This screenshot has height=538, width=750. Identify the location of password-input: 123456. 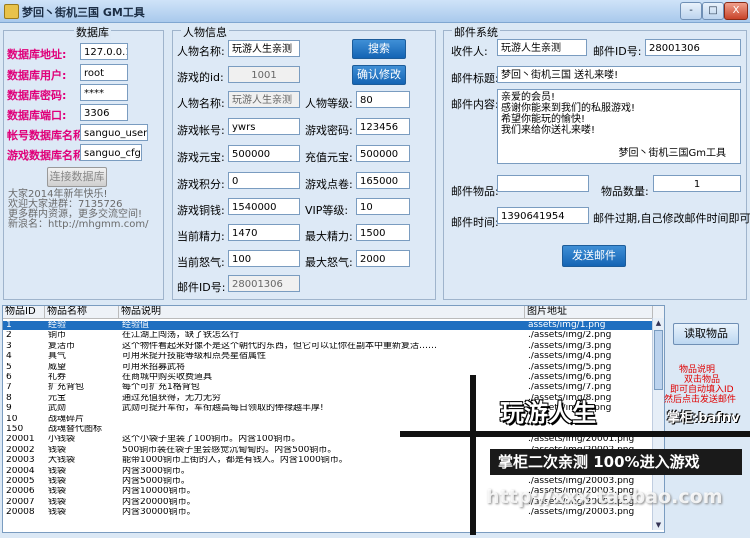
(383, 126).